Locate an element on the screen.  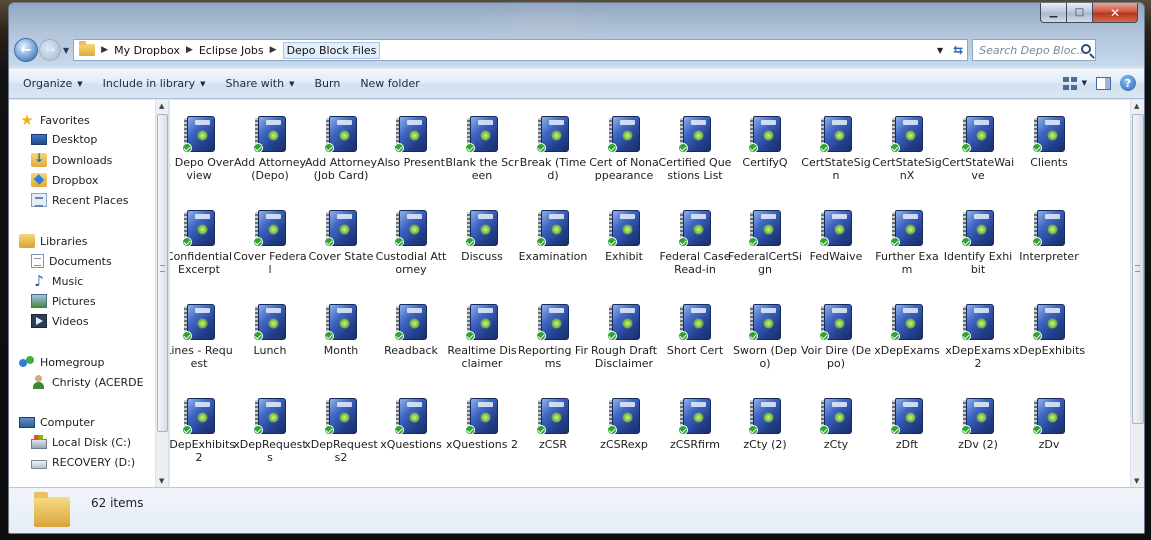
include-in-library-button: Include in library ▼ is located at coordinates (154, 83).